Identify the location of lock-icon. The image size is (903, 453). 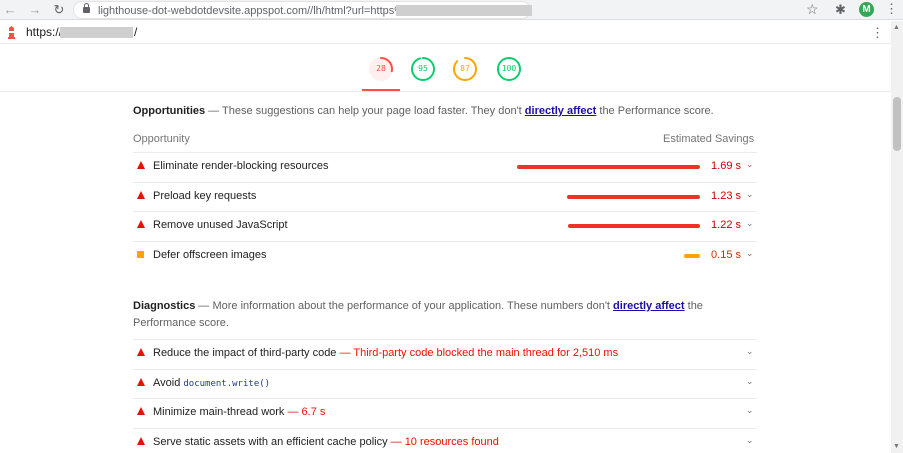
(86, 8).